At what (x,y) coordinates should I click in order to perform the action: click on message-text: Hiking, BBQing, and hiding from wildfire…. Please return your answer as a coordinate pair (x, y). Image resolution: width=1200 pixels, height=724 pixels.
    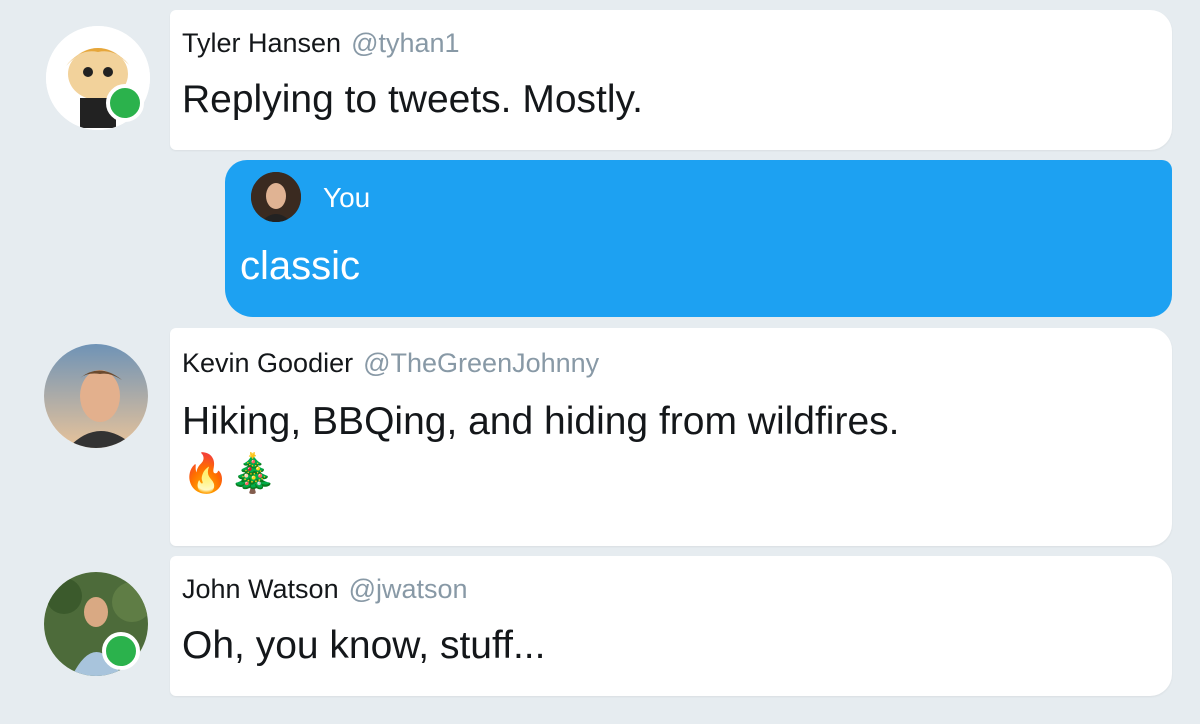
    Looking at the image, I should click on (541, 421).